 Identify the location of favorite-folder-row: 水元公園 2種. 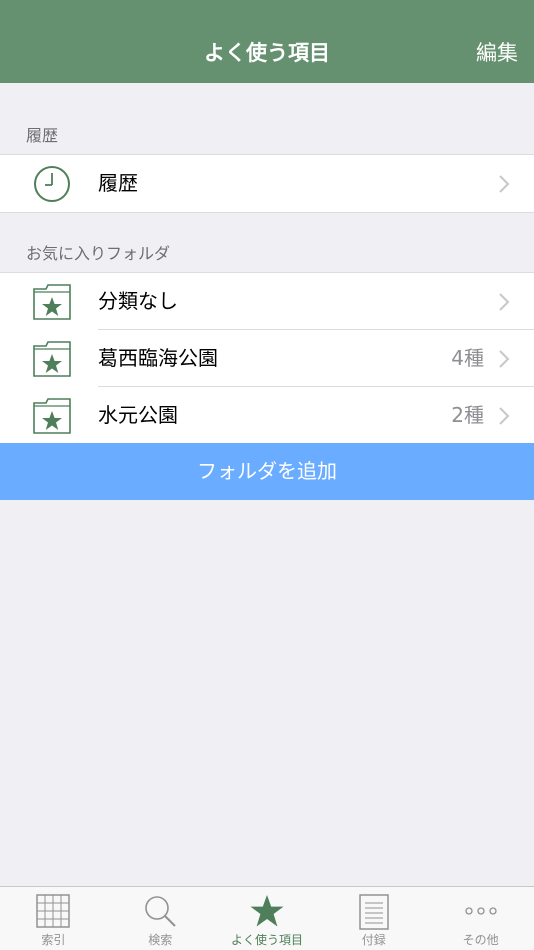
(267, 415).